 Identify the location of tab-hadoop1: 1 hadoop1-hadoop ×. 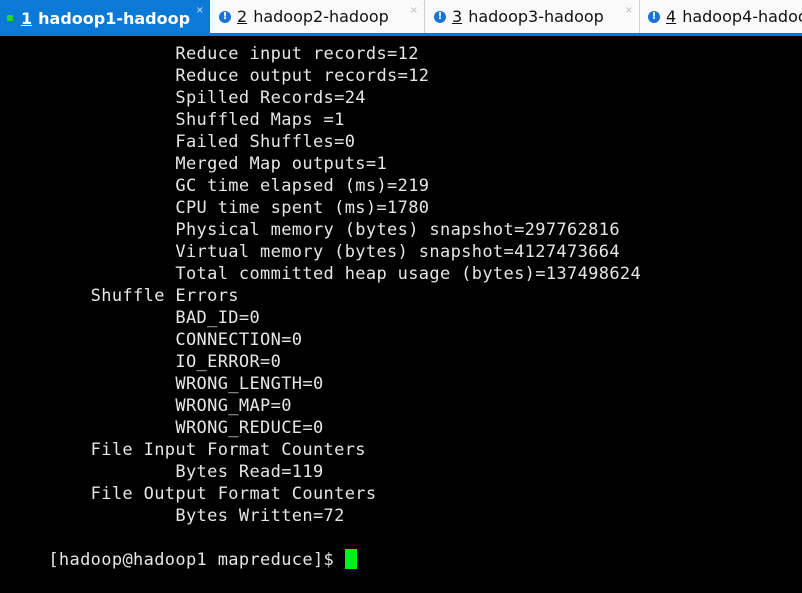
(105, 18).